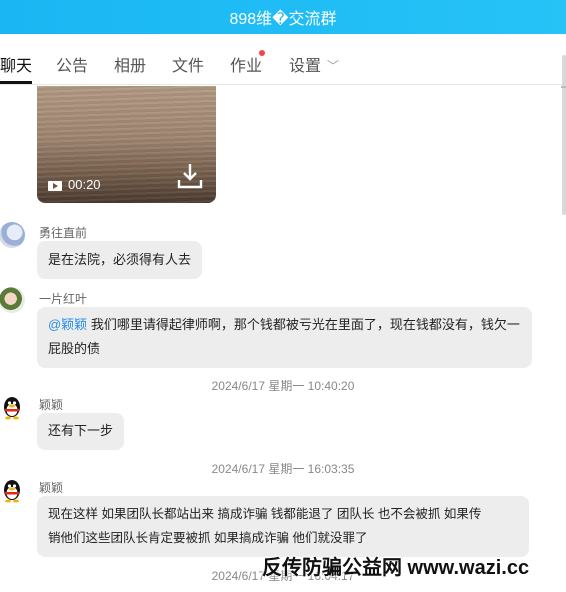 The image size is (566, 592). What do you see at coordinates (283, 59) in the screenshot?
I see `tab-bar: 聊天 公告 相册 文件 作业 设置 ﹀` at bounding box center [283, 59].